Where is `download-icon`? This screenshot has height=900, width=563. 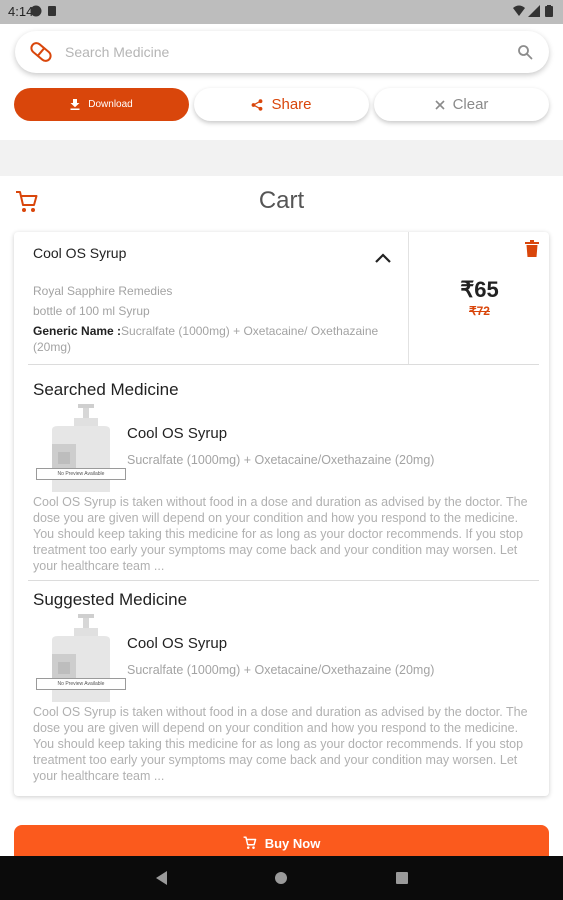 download-icon is located at coordinates (75, 104).